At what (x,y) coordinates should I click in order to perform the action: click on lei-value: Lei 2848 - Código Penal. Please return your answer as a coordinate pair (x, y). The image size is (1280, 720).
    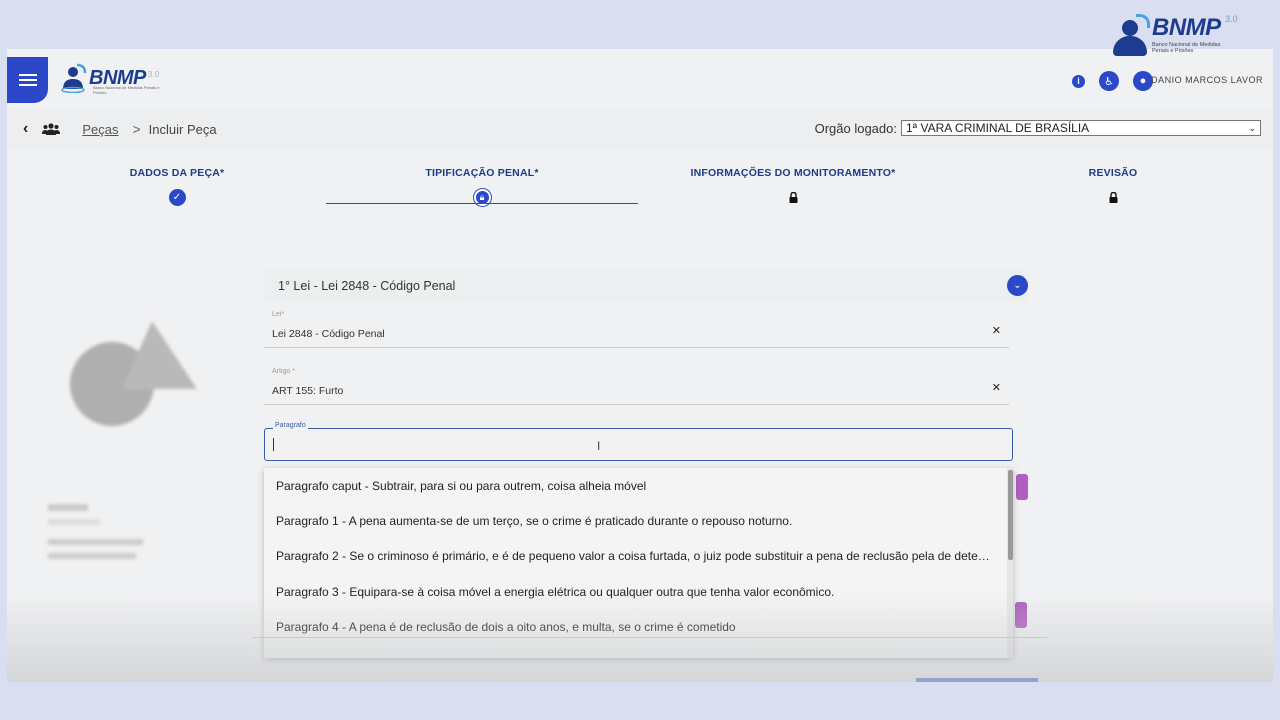
    Looking at the image, I should click on (328, 334).